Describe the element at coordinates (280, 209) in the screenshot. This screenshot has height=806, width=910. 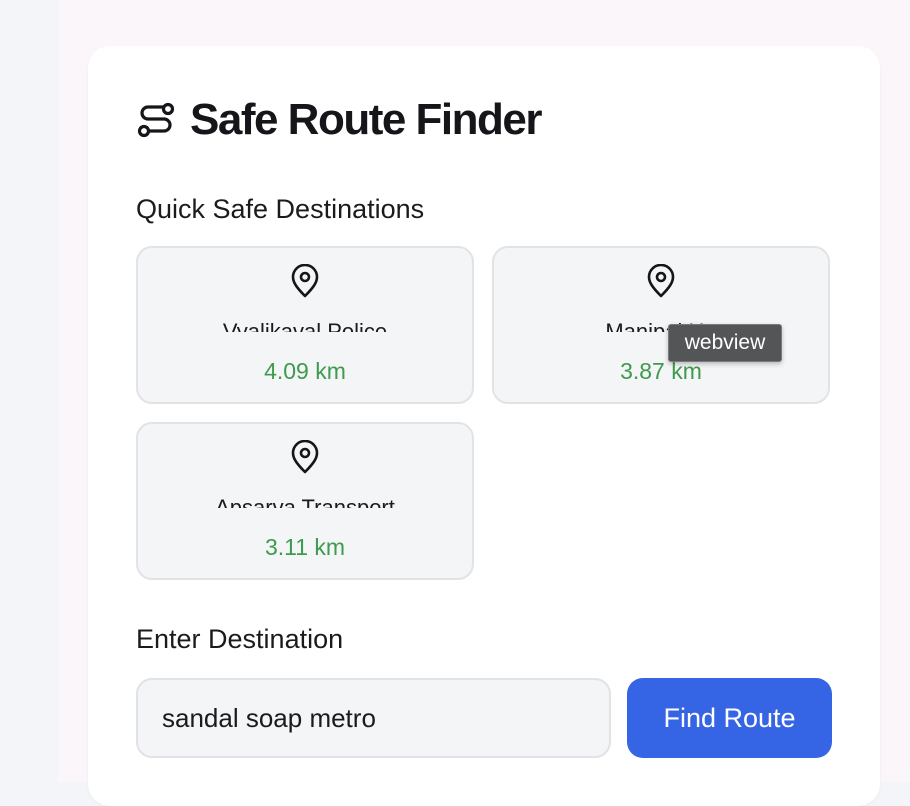
I see `quick-destinations-label: Quick Safe Destinations` at that location.